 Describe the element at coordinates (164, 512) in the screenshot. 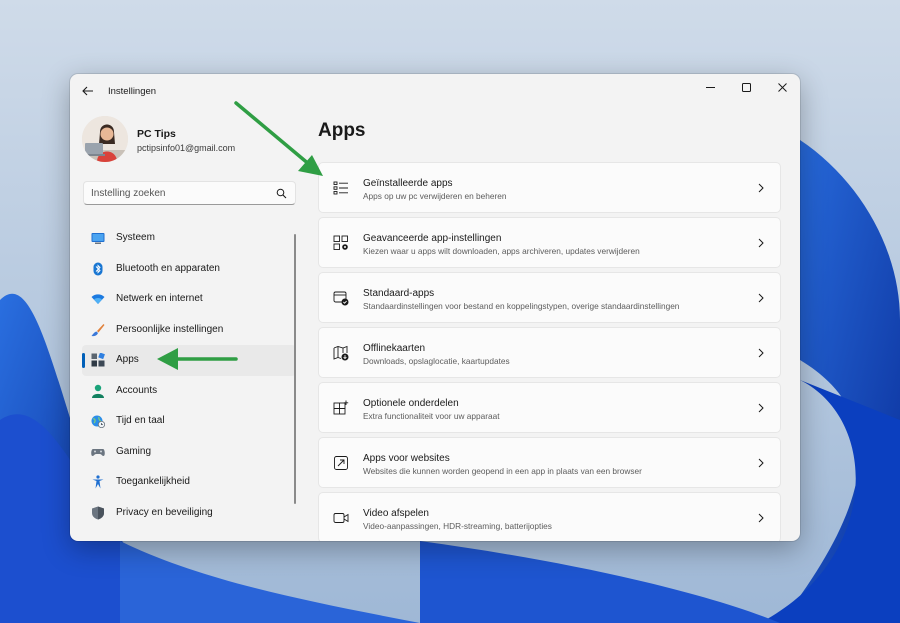

I see `sidebar-item-label: Privacy en beveiliging` at that location.